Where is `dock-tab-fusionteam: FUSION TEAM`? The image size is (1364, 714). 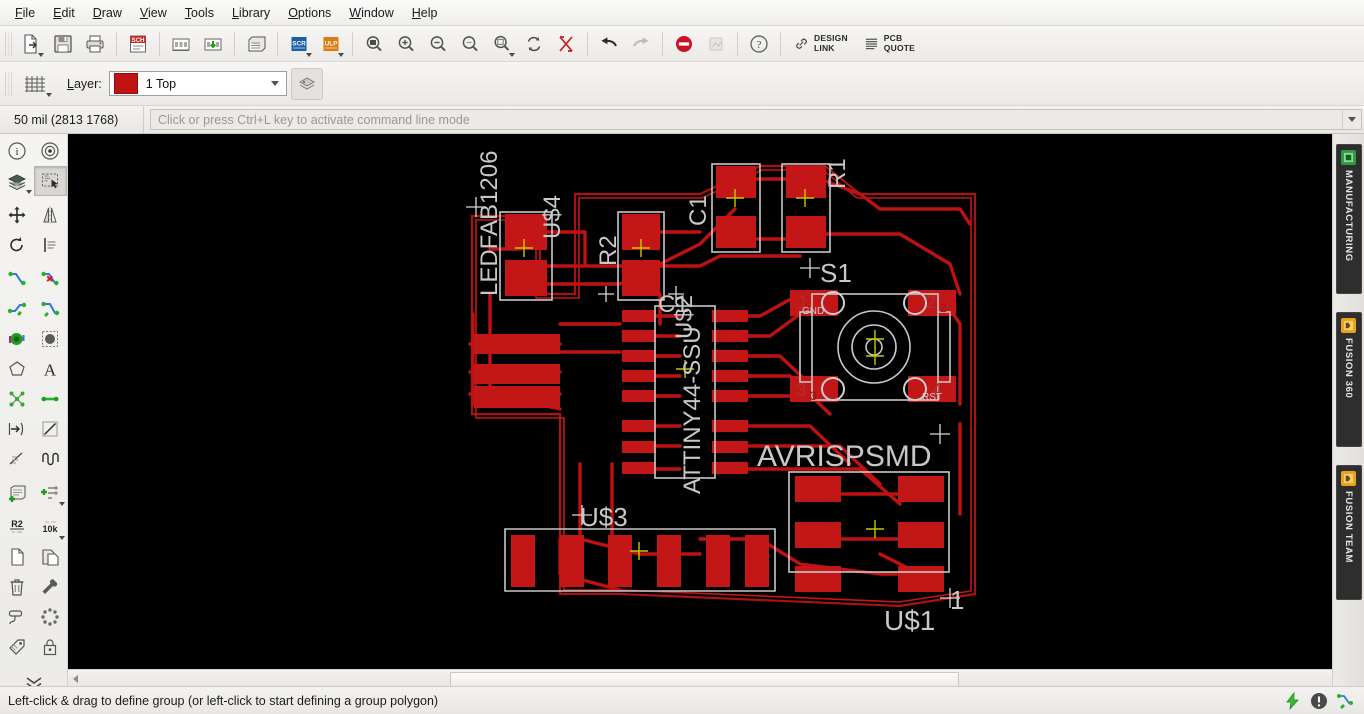
dock-tab-fusionteam: FUSION TEAM is located at coordinates (1348, 532).